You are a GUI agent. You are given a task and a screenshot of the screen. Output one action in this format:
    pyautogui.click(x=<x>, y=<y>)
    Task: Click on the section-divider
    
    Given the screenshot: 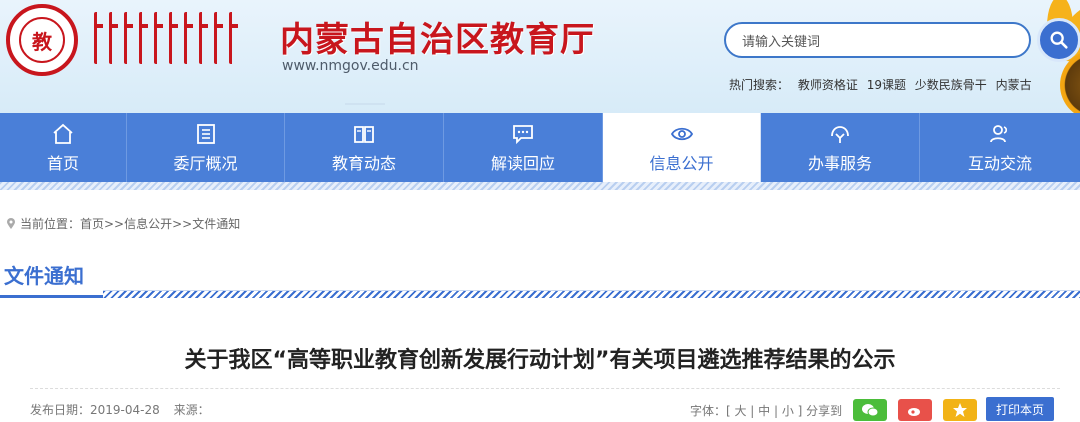 What is the action you would take?
    pyautogui.click(x=591, y=294)
    